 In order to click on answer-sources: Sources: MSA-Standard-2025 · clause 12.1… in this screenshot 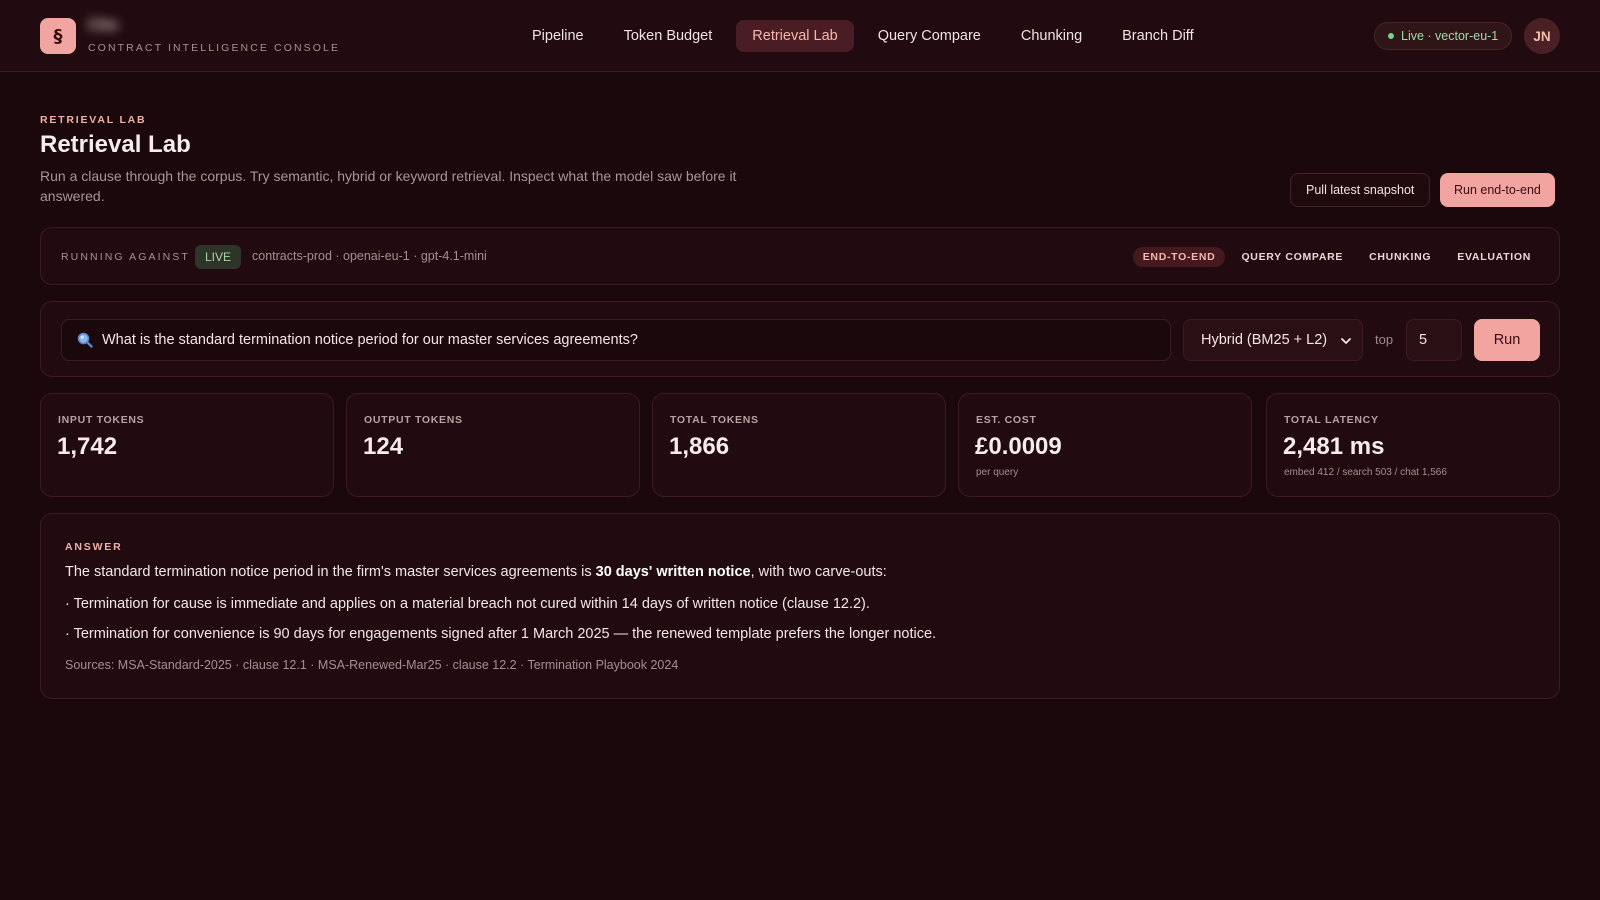, I will do `click(372, 665)`.